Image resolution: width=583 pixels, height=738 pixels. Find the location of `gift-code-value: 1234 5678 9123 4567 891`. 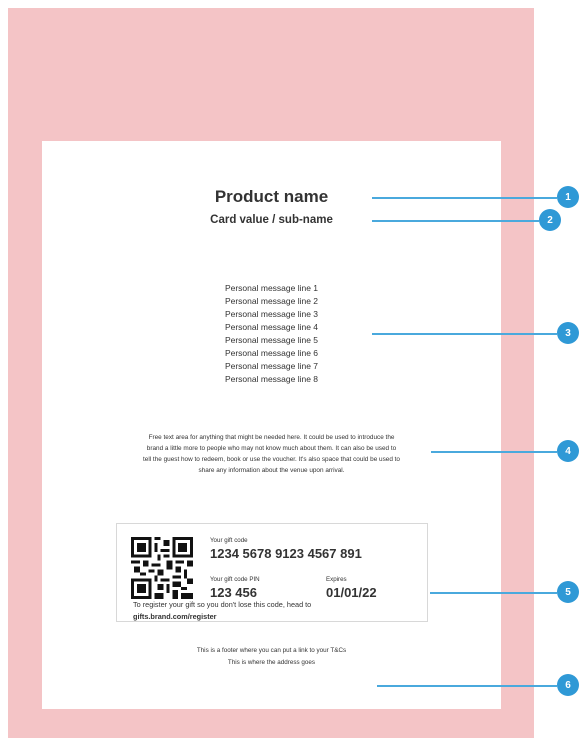

gift-code-value: 1234 5678 9123 4567 891 is located at coordinates (286, 553).